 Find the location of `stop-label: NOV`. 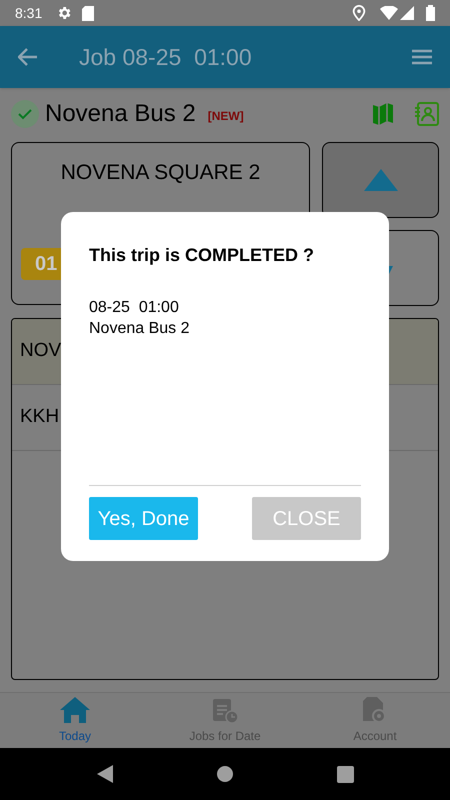

stop-label: NOV is located at coordinates (41, 351).